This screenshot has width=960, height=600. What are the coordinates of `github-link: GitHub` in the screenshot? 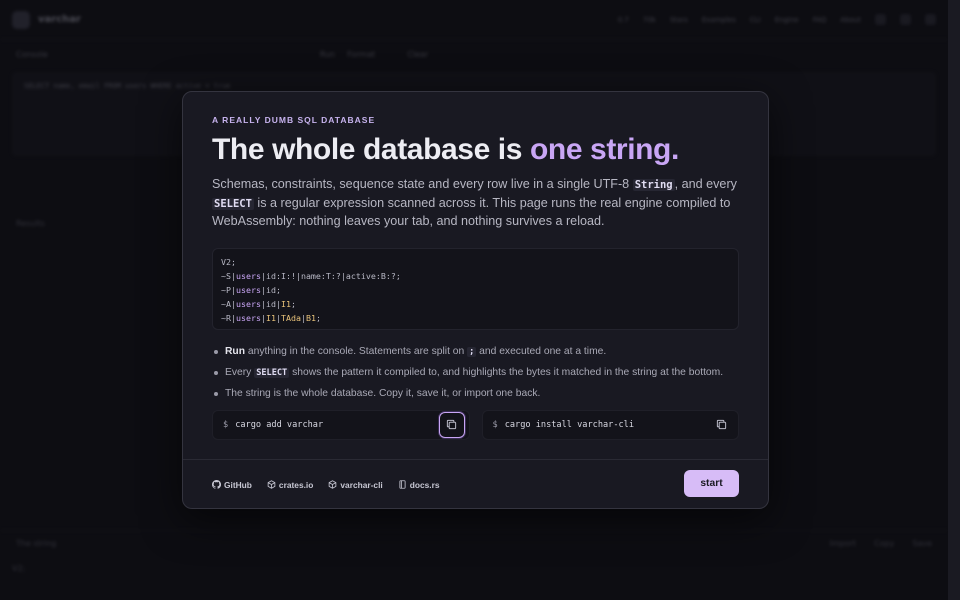 It's located at (232, 485).